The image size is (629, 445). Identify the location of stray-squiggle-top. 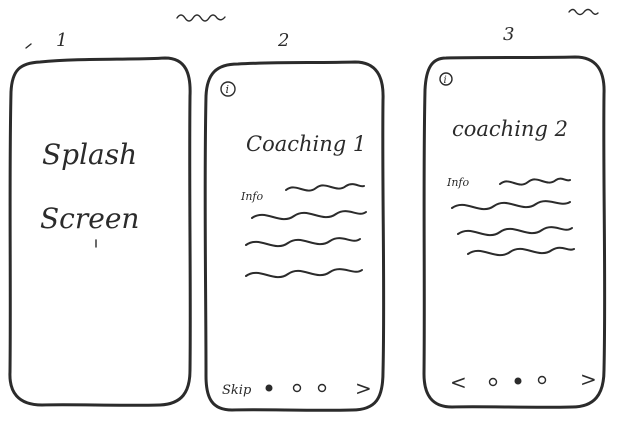
(201, 18).